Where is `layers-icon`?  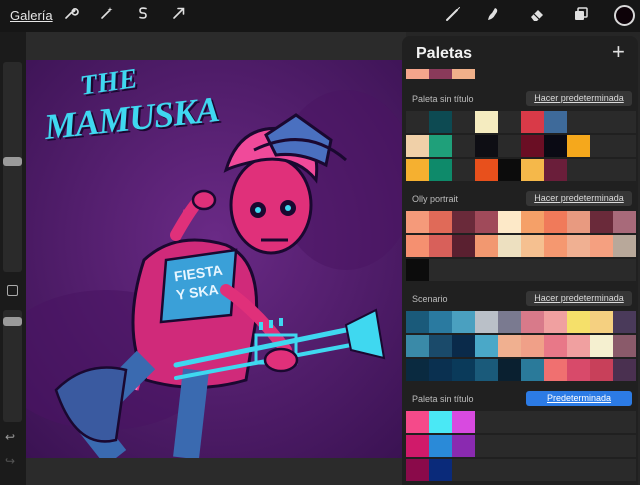
layers-icon is located at coordinates (581, 16).